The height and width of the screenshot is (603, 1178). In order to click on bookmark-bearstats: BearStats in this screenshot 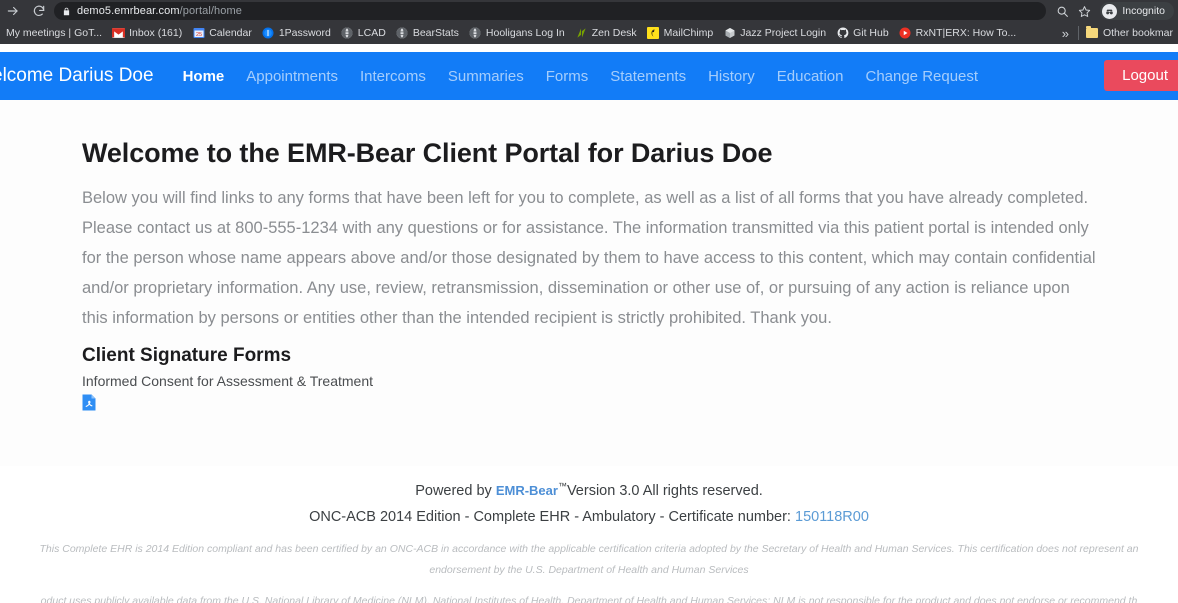, I will do `click(427, 33)`.